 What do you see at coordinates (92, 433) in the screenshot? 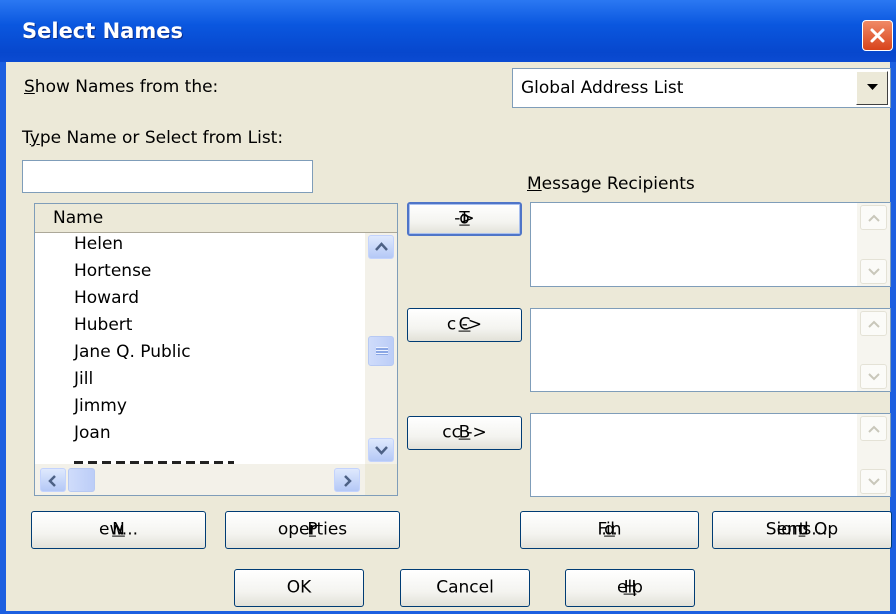
I see `list-item: Joan` at bounding box center [92, 433].